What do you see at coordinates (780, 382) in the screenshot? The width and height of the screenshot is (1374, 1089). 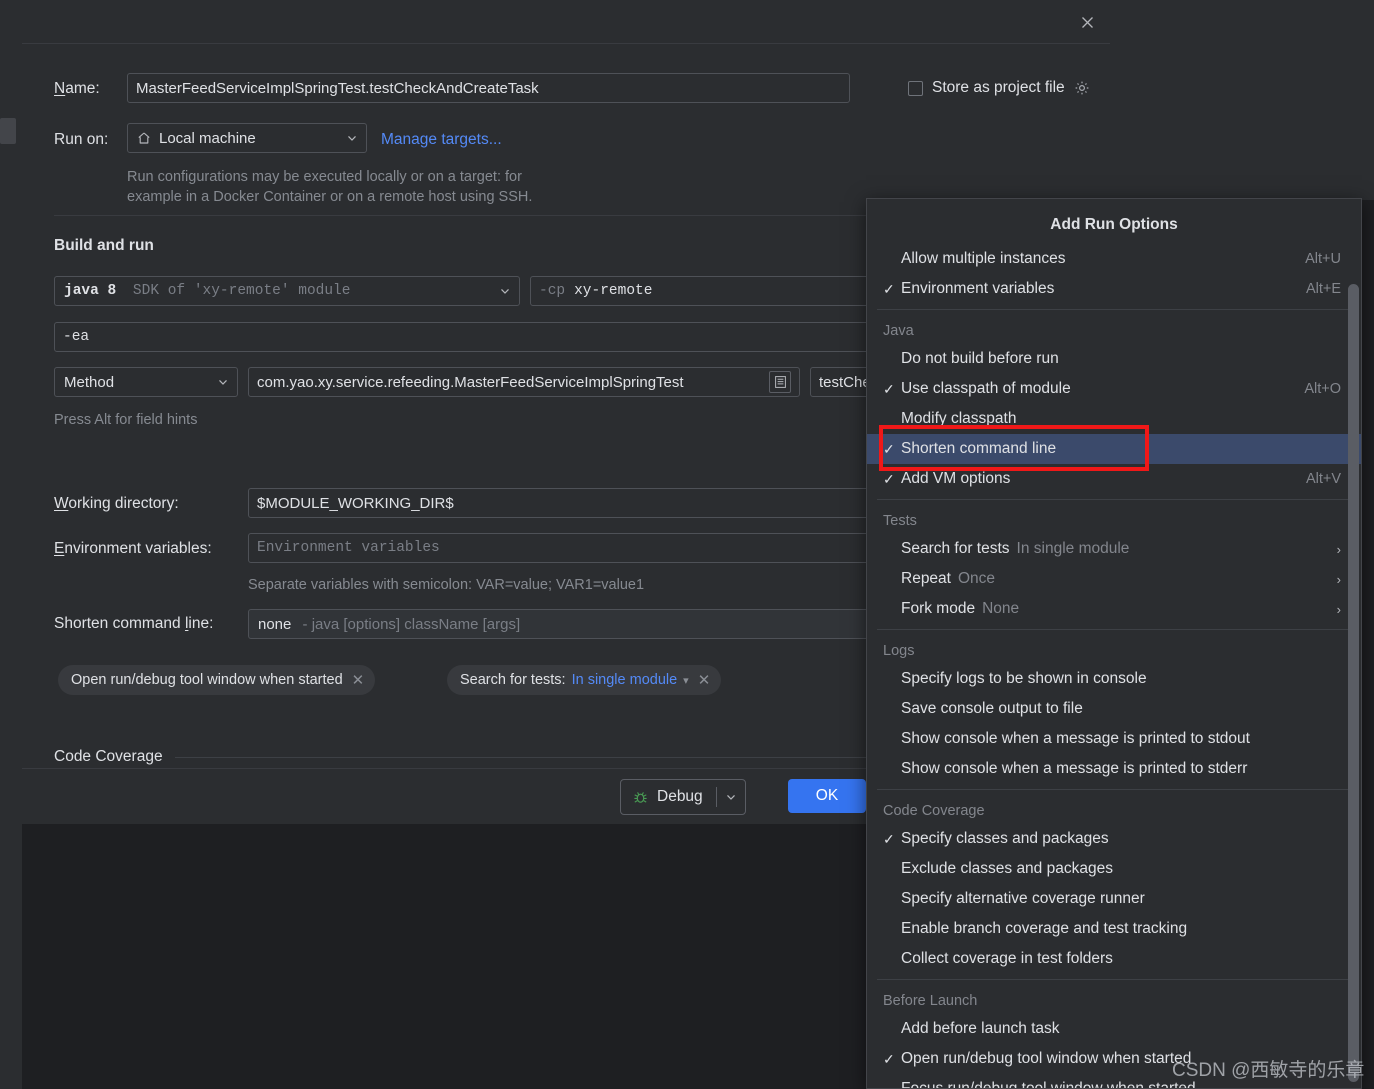 I see `list-browse-icon` at bounding box center [780, 382].